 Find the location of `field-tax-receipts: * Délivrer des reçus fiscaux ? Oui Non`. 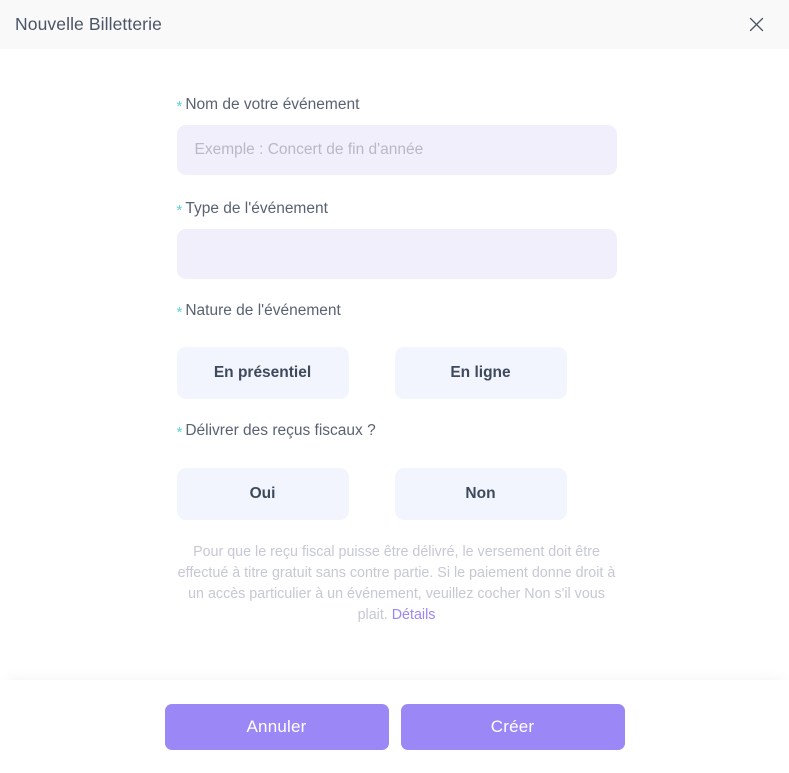

field-tax-receipts: * Délivrer des reçus fiscaux ? Oui Non is located at coordinates (395, 470).